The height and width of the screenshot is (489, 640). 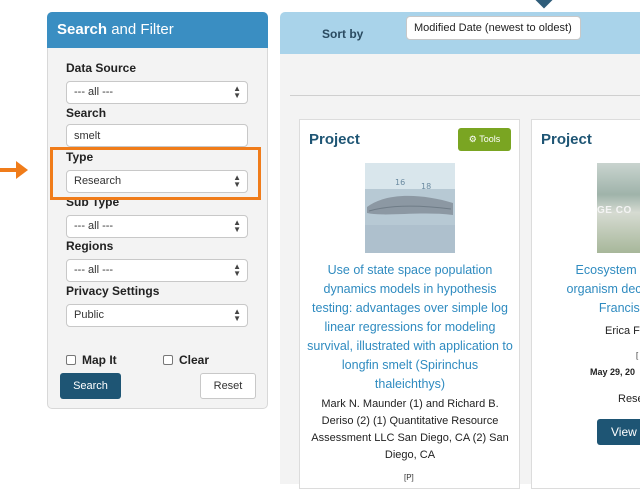 I want to click on regions-label: Regions, so click(x=90, y=246).